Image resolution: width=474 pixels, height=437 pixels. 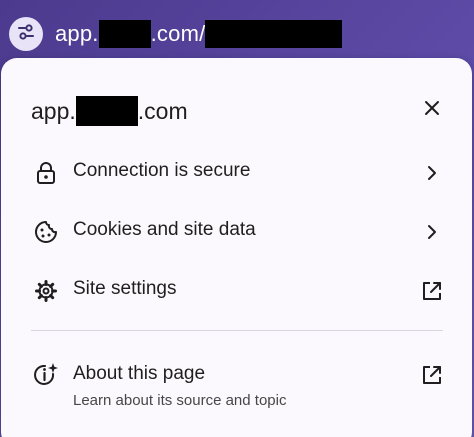 I want to click on popup-title: app. .com, so click(x=109, y=111).